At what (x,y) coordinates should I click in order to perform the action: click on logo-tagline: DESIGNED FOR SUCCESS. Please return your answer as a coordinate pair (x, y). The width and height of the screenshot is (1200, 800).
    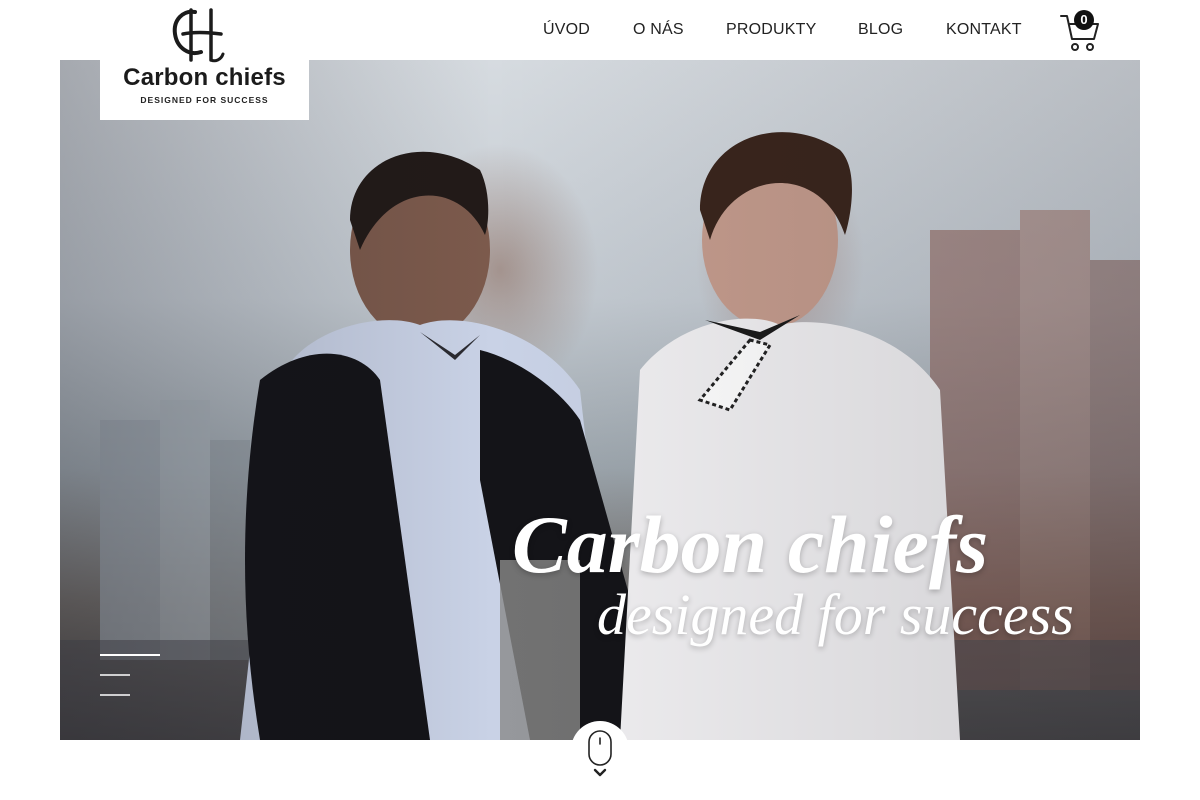
    Looking at the image, I should click on (204, 100).